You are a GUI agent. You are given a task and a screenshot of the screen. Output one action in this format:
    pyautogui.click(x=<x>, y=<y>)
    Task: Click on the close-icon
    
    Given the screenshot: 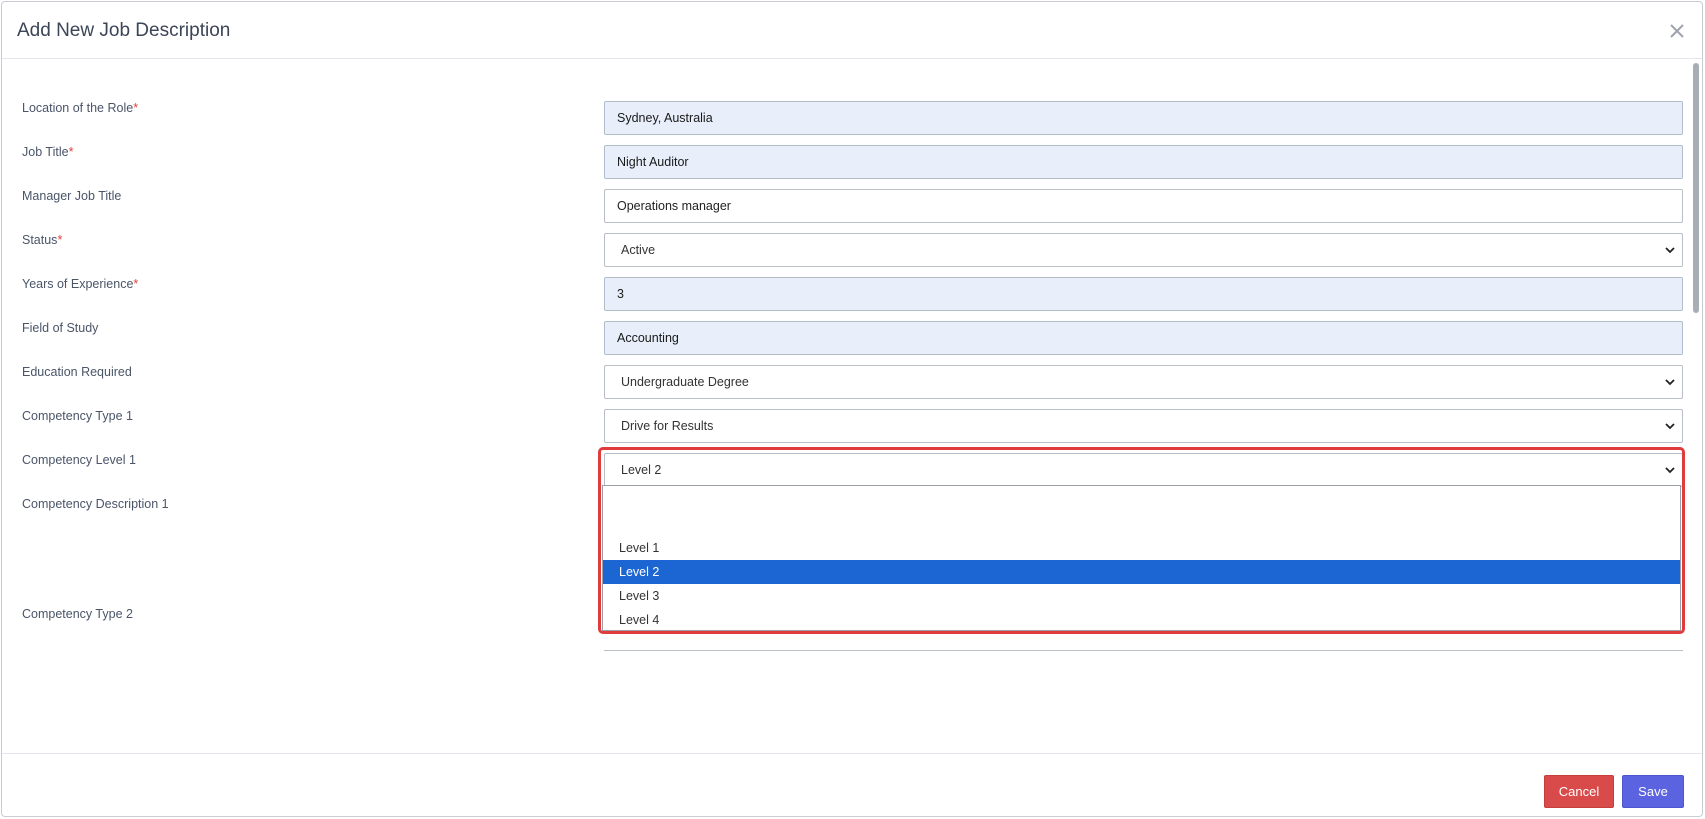 What is the action you would take?
    pyautogui.click(x=1677, y=31)
    